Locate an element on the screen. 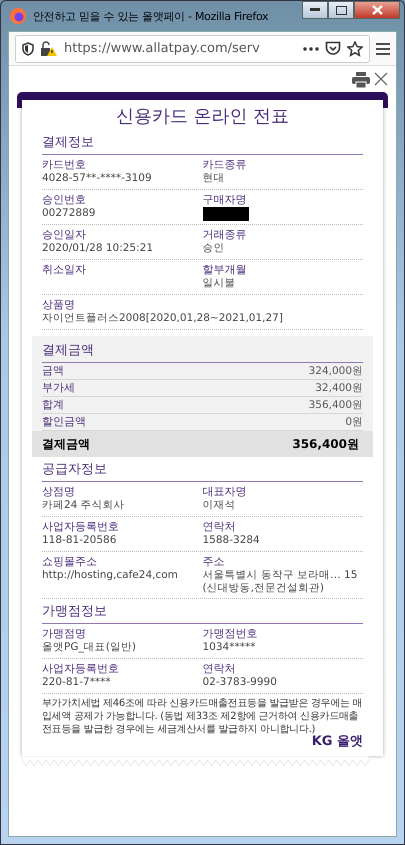 The height and width of the screenshot is (845, 405). minimize-icon is located at coordinates (315, 10).